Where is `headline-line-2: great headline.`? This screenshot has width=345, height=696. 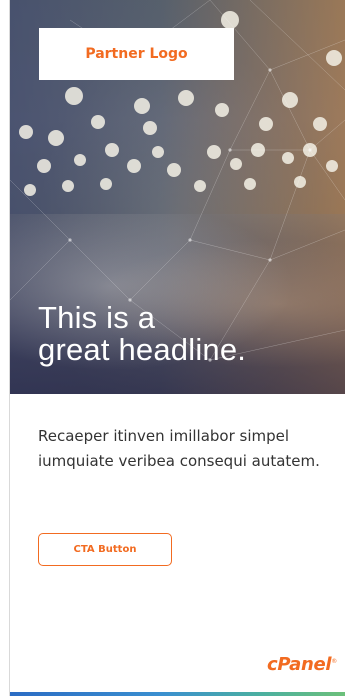
headline-line-2: great headline. is located at coordinates (142, 349).